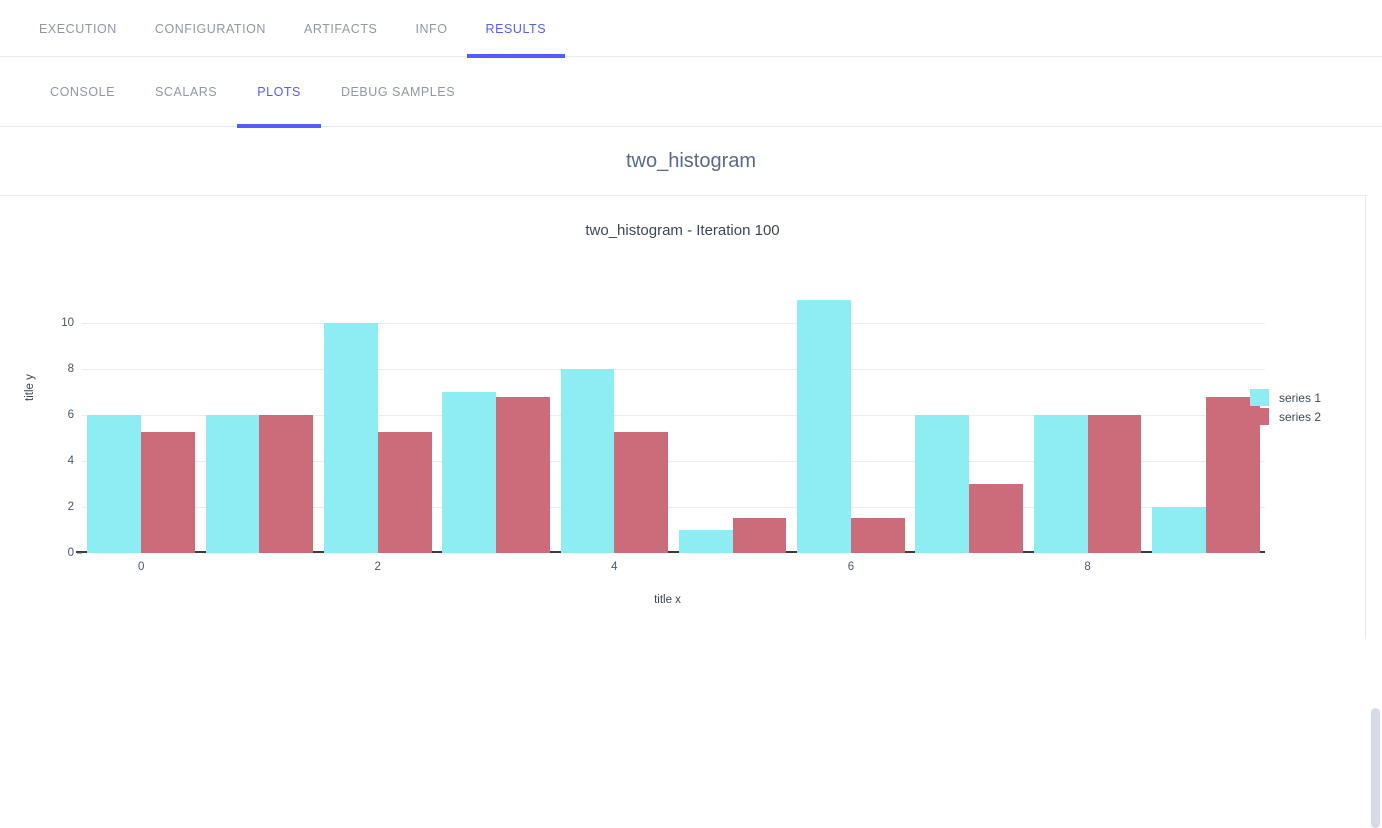  I want to click on tab-artifacts: ARTIFACTS, so click(340, 28).